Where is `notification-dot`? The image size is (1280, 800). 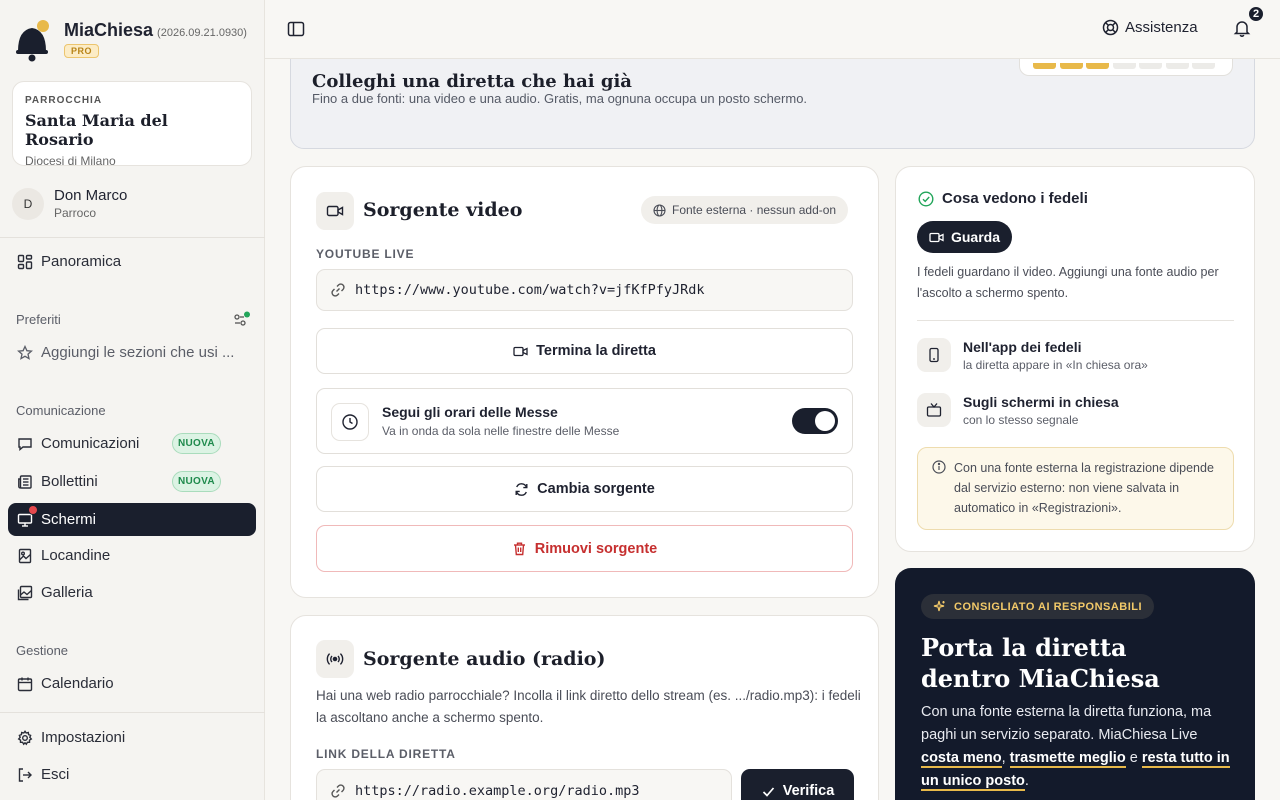
notification-dot is located at coordinates (33, 510).